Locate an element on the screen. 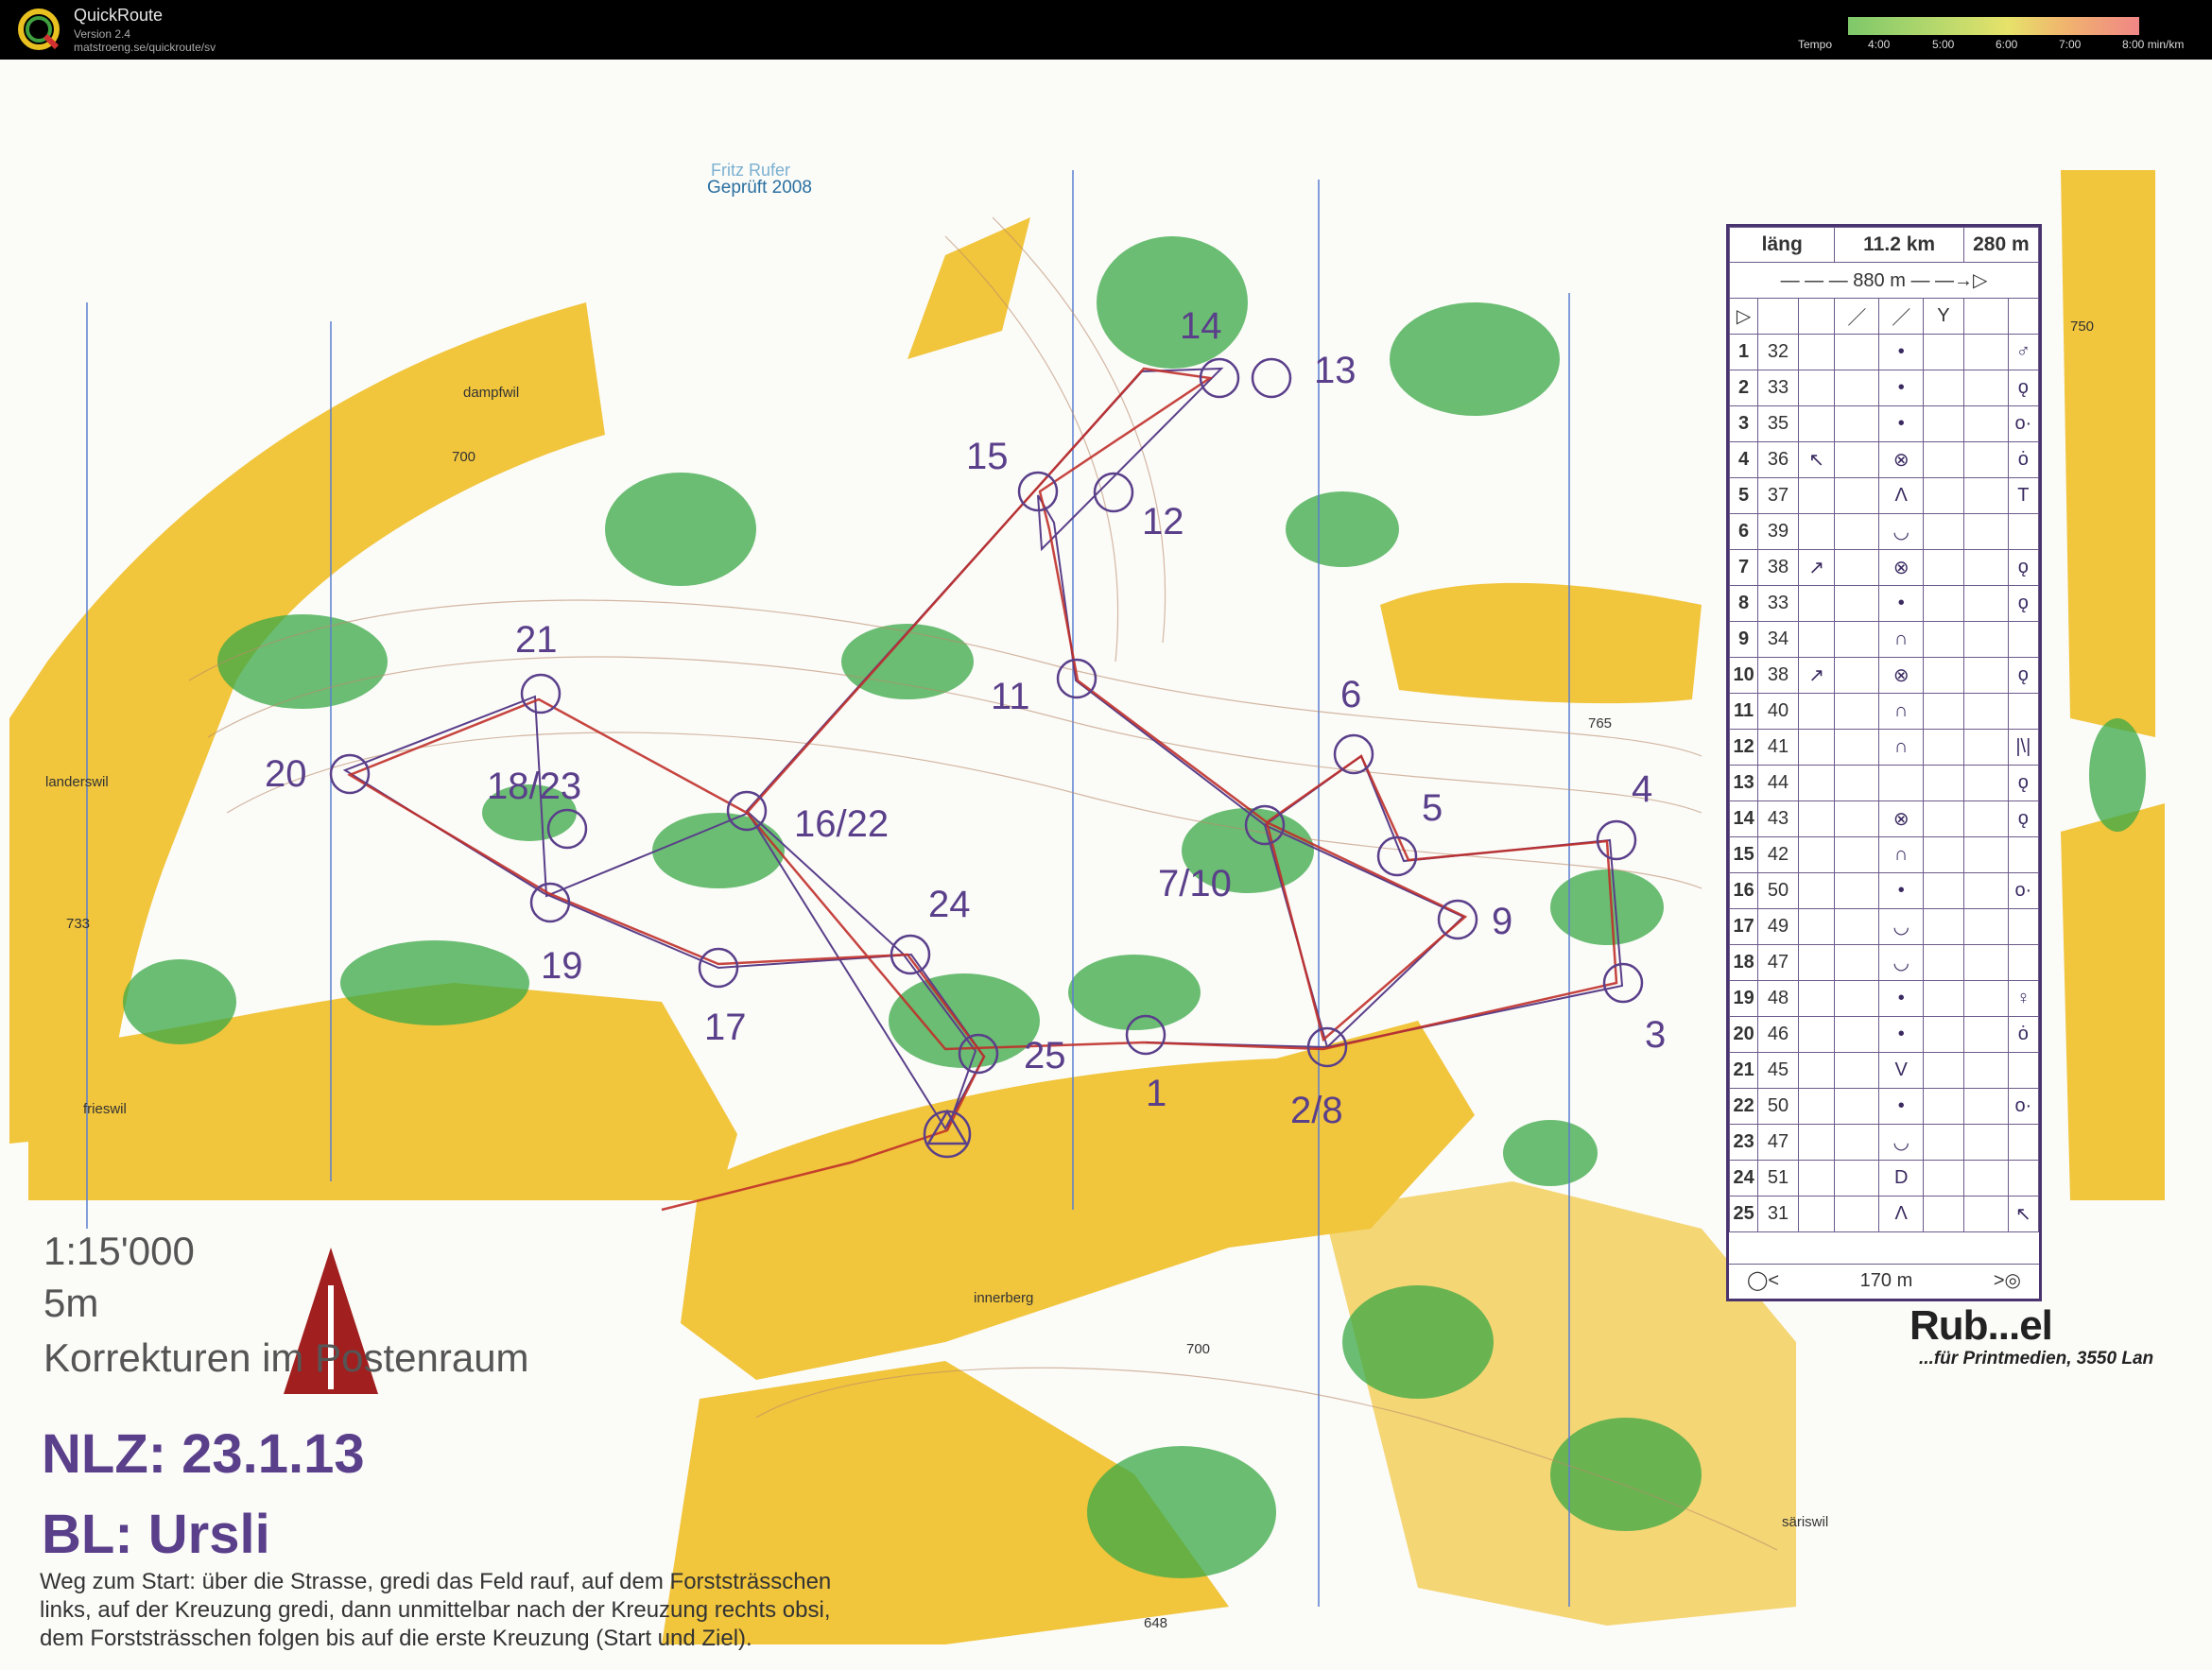 This screenshot has width=2212, height=1670. control-location: ♂ is located at coordinates (2023, 352).